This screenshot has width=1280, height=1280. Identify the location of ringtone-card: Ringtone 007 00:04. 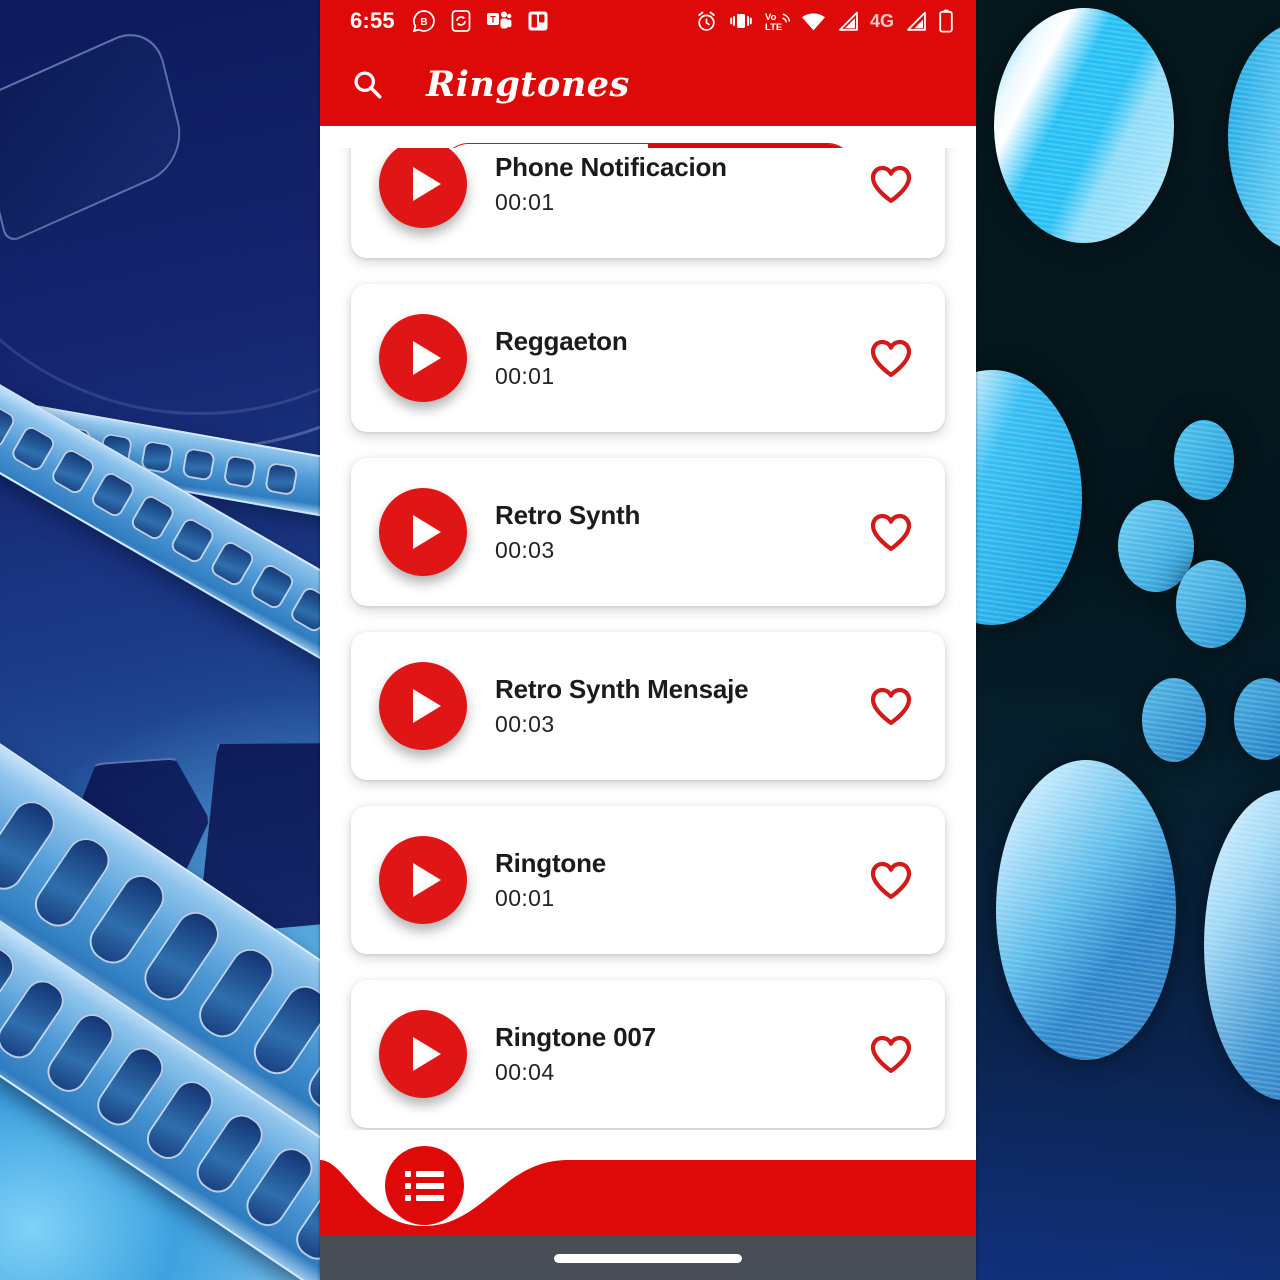
(648, 1054).